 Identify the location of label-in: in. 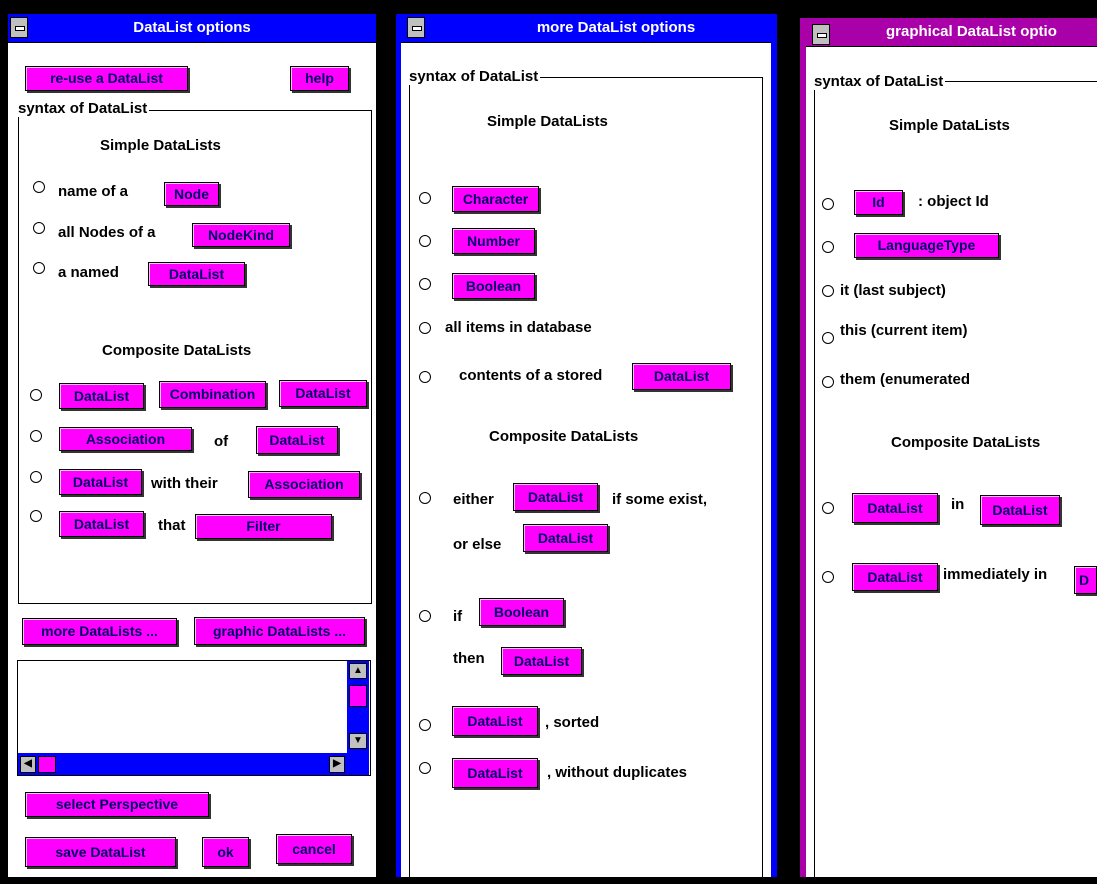
(958, 504).